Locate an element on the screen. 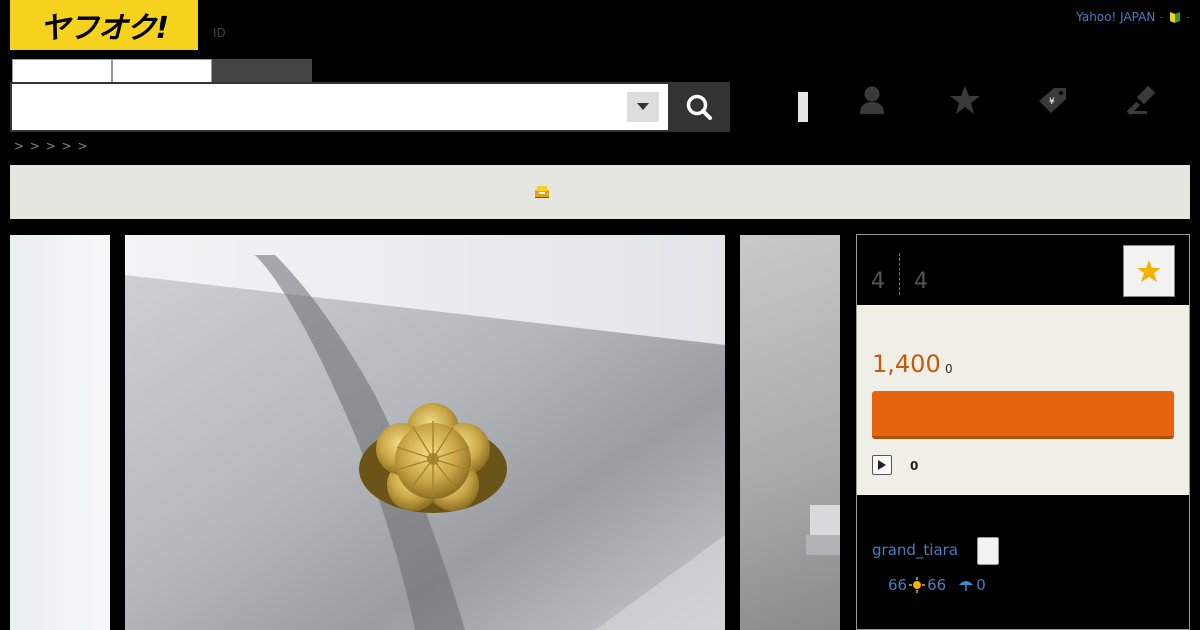  yahoo-japan-link: Yahoo! JAPAN is located at coordinates (1115, 17).